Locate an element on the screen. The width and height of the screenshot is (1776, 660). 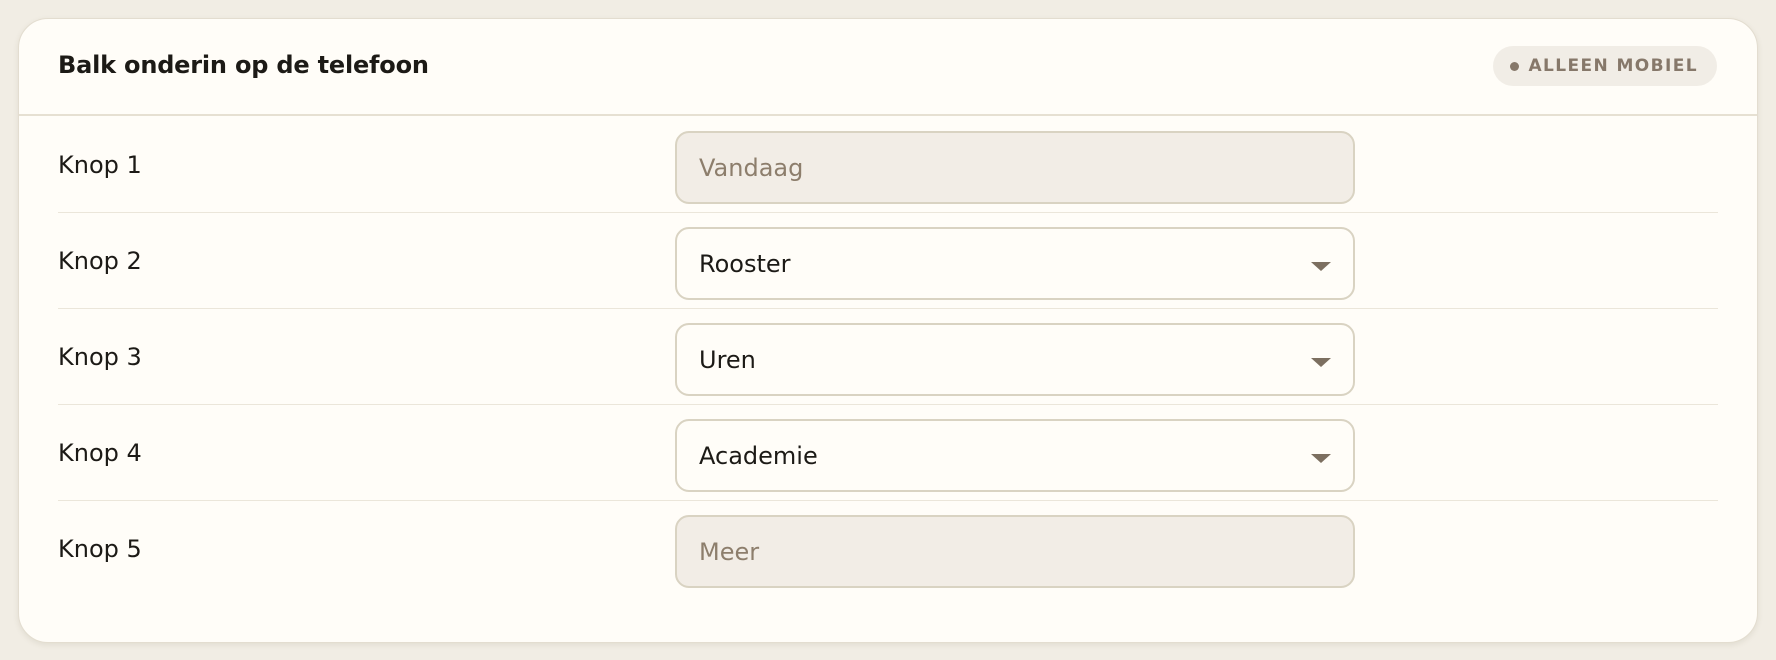
select-value: Academie is located at coordinates (758, 455).